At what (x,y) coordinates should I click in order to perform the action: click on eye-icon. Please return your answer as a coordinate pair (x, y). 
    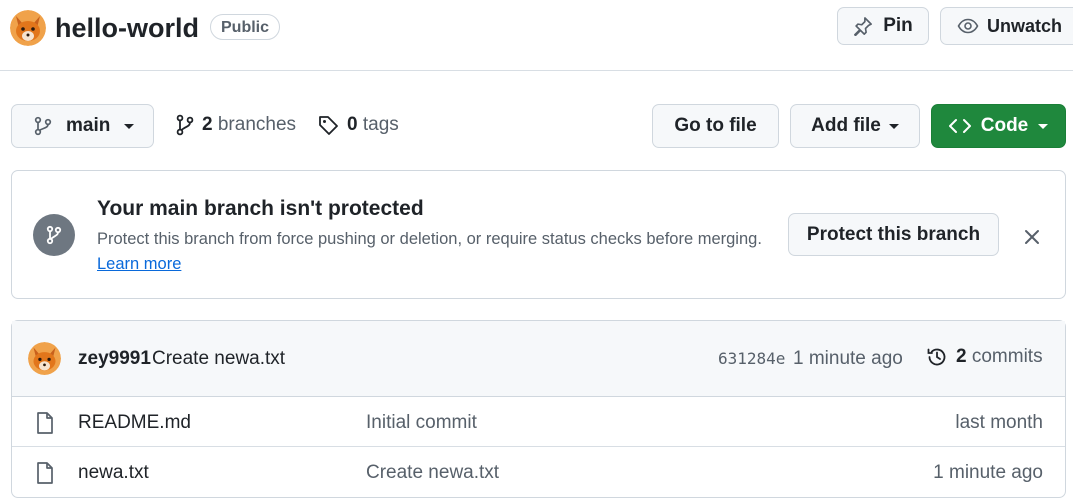
    Looking at the image, I should click on (968, 26).